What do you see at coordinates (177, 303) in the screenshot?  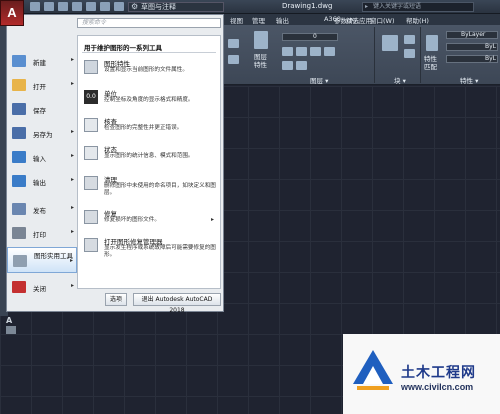 I see `exit-autocad-button: 退出 Autodesk AutoCAD 2018` at bounding box center [177, 303].